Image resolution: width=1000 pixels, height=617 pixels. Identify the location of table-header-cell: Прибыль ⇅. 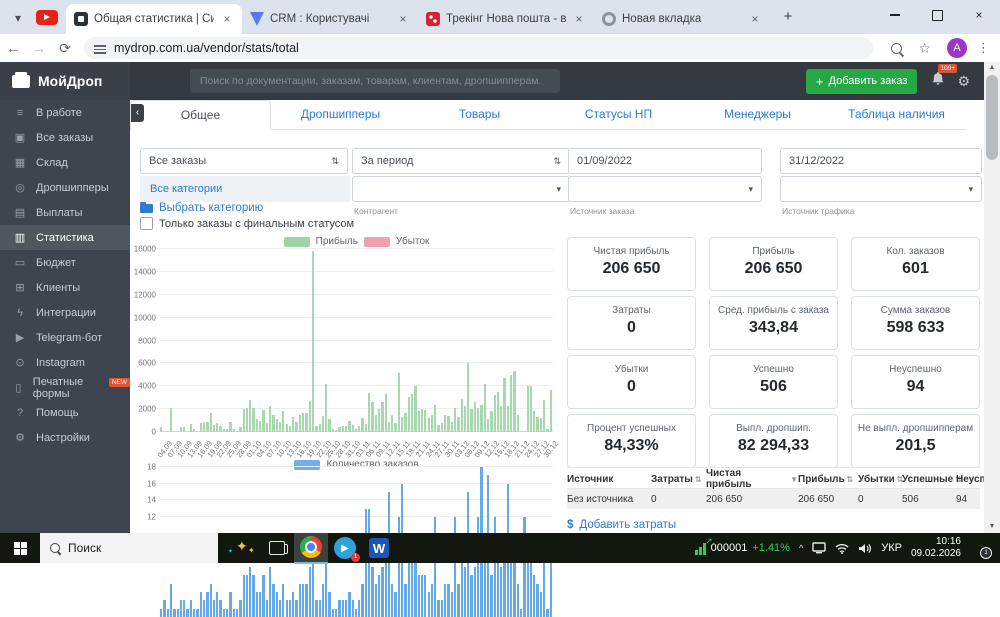
(828, 479).